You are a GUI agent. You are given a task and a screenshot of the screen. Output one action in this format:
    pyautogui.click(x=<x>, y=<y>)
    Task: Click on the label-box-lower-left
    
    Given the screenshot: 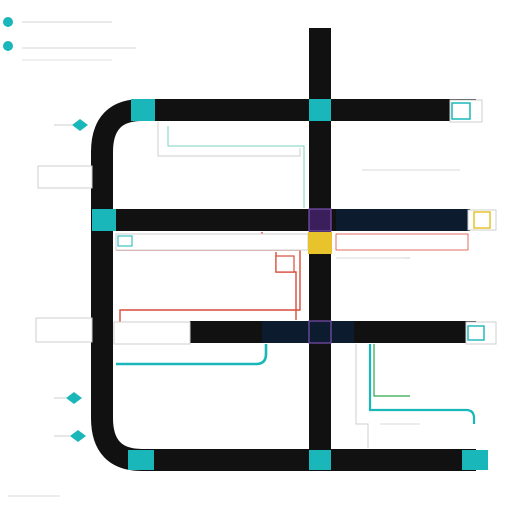 What is the action you would take?
    pyautogui.click(x=152, y=333)
    